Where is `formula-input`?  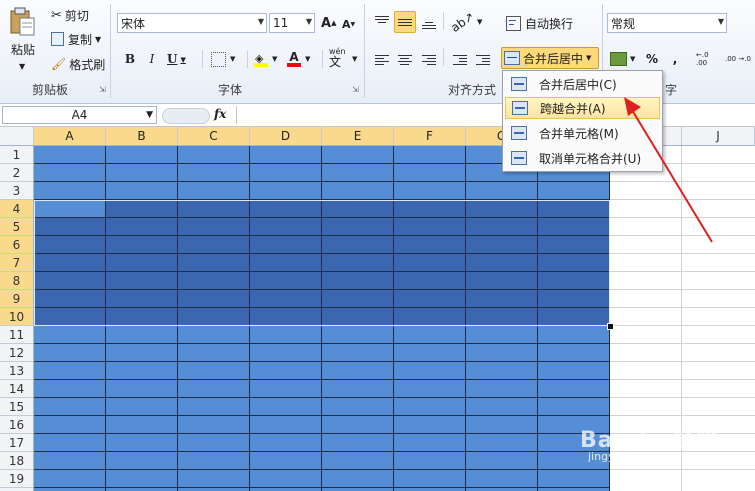 formula-input is located at coordinates (495, 115).